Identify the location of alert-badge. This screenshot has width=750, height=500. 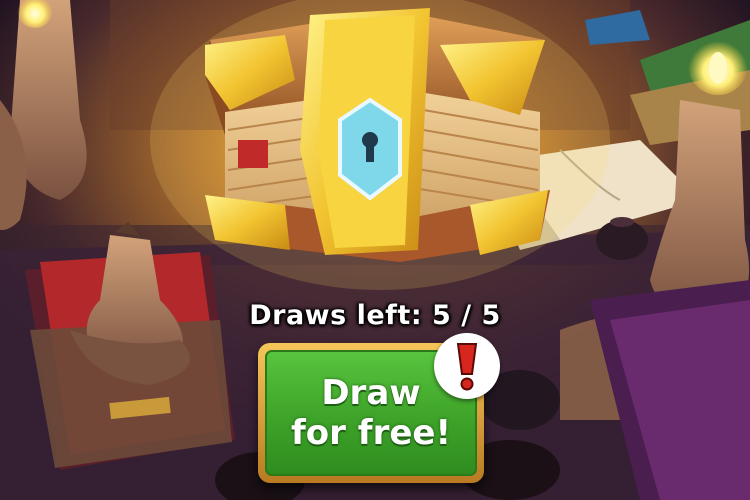
(467, 366).